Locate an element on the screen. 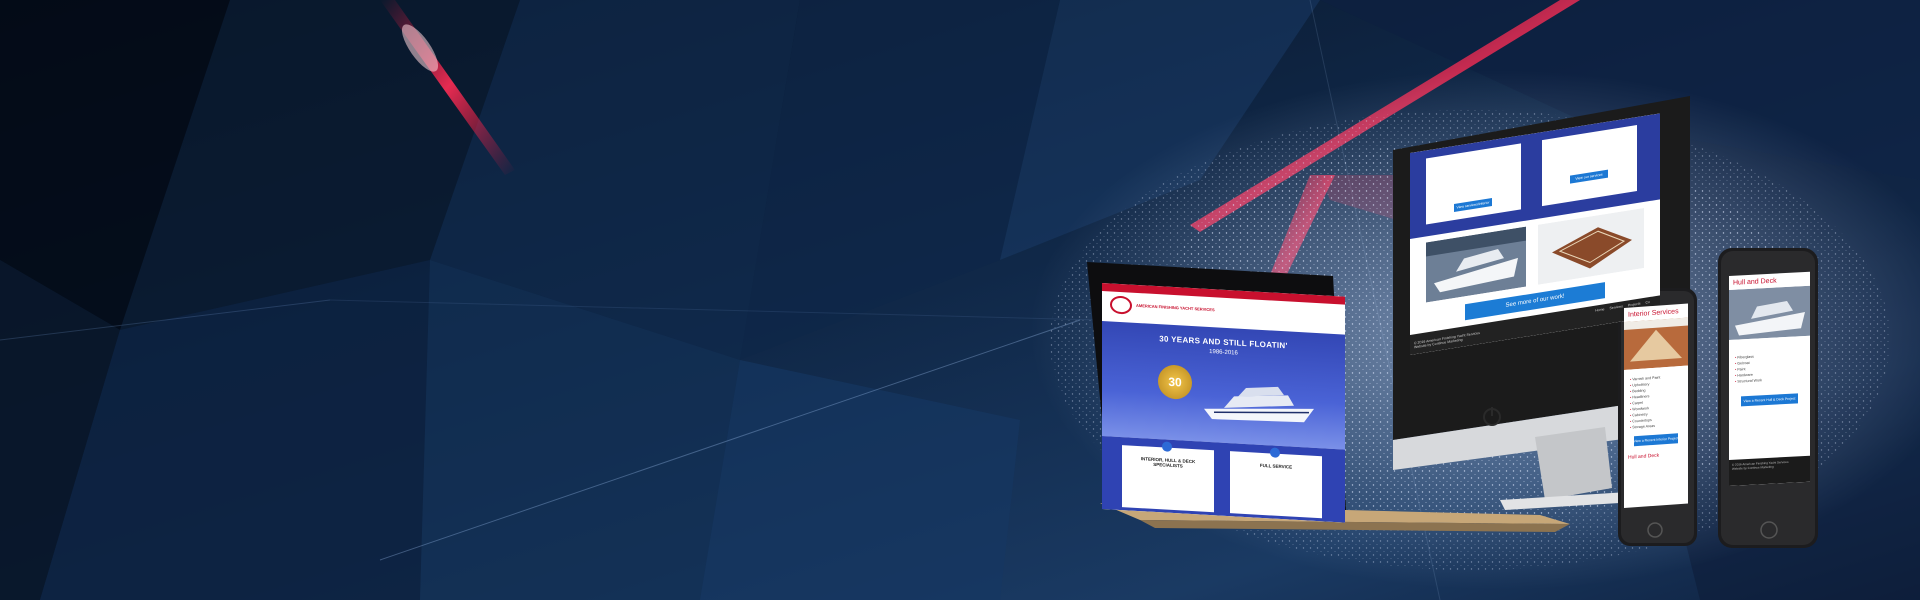  yacht-image is located at coordinates (1259, 404).